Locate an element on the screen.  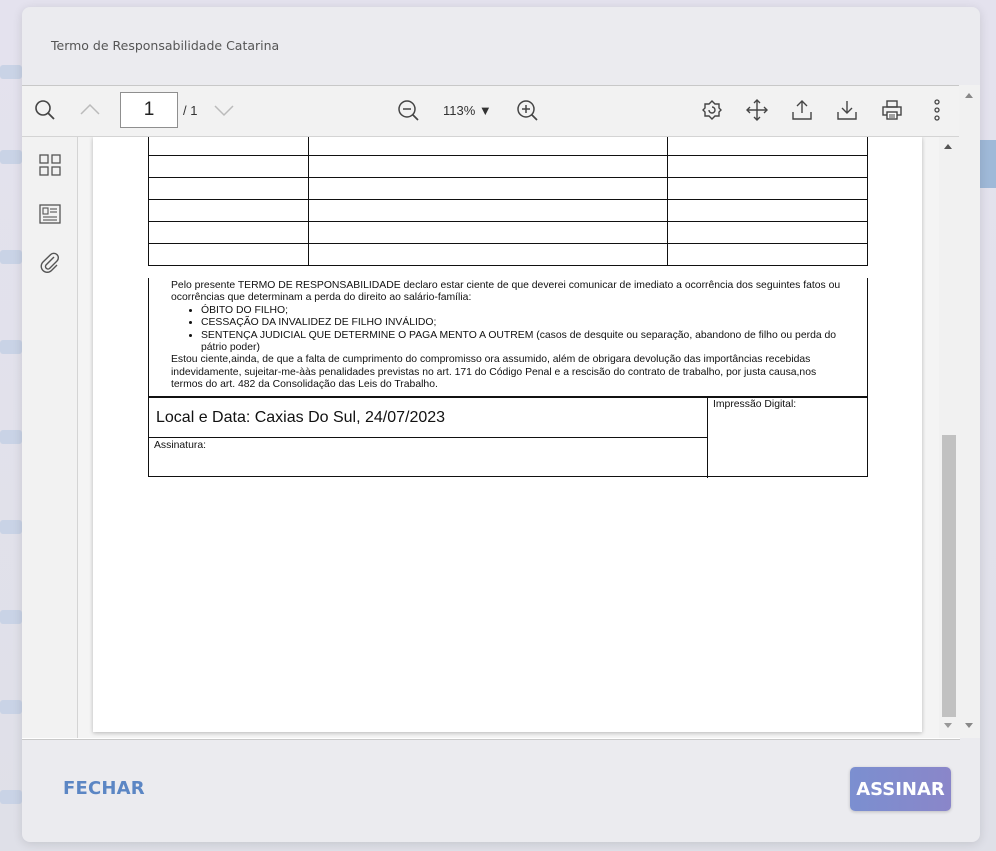
download-icon is located at coordinates (847, 110).